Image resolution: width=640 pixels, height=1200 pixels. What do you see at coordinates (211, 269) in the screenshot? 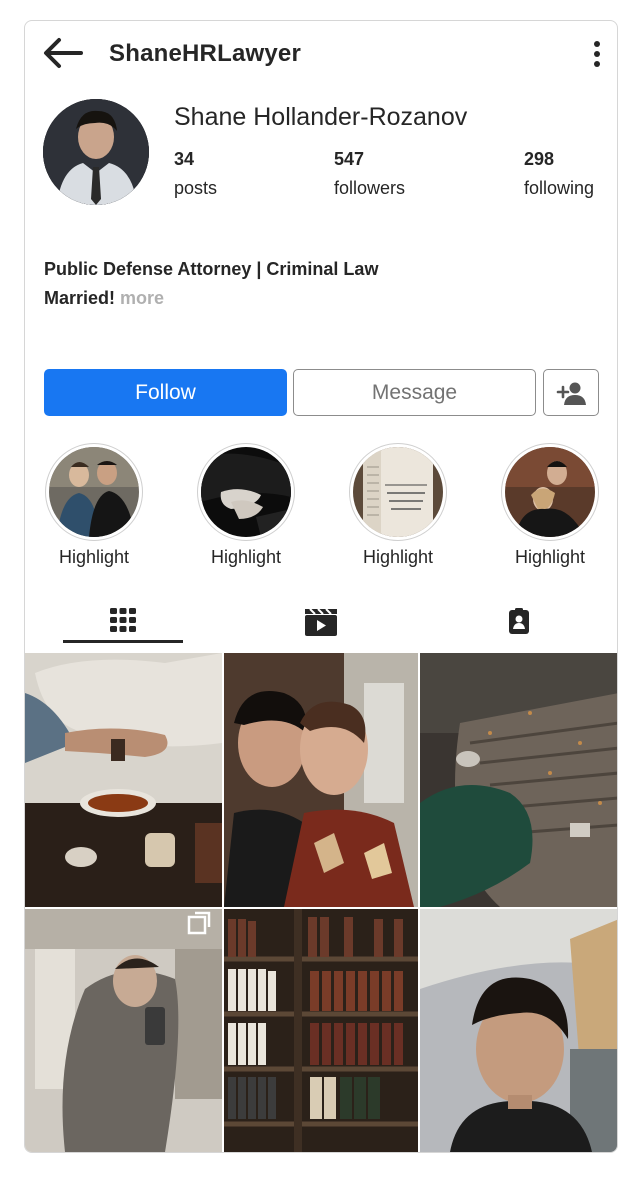
I see `bio-line-1: Public Defense Attorney | Criminal Law` at bounding box center [211, 269].